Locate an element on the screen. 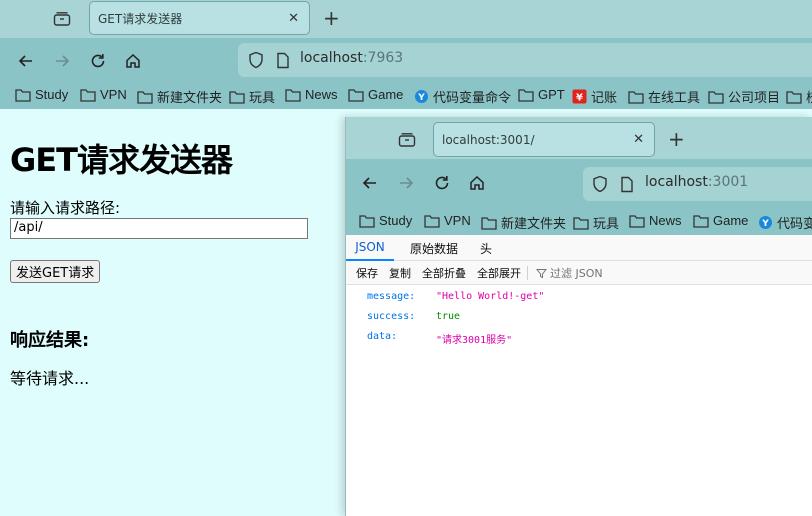 Image resolution: width=812 pixels, height=516 pixels. tab-localhost-3001: localhost:3001/ ✕ is located at coordinates (544, 139).